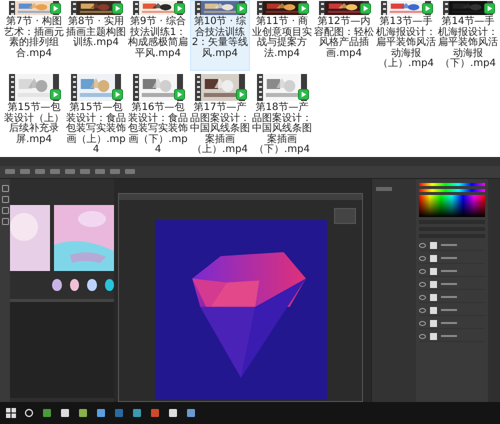 Image resolution: width=500 pixels, height=424 pixels. Describe the element at coordinates (158, 129) in the screenshot. I see `file-name: 第16节—包装设计：食品包装写实装饰画（下）.mp4` at that location.